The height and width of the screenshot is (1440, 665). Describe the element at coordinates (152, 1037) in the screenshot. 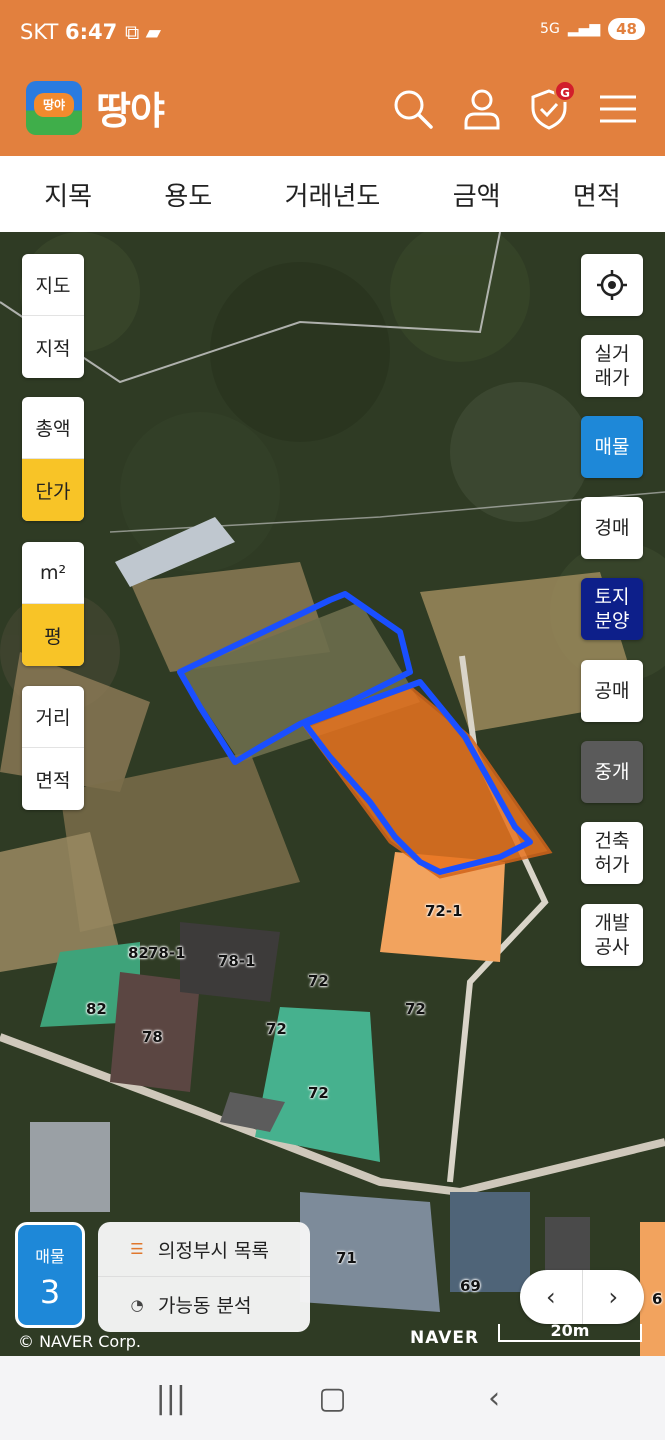

I see `parcel-label: 78` at that location.